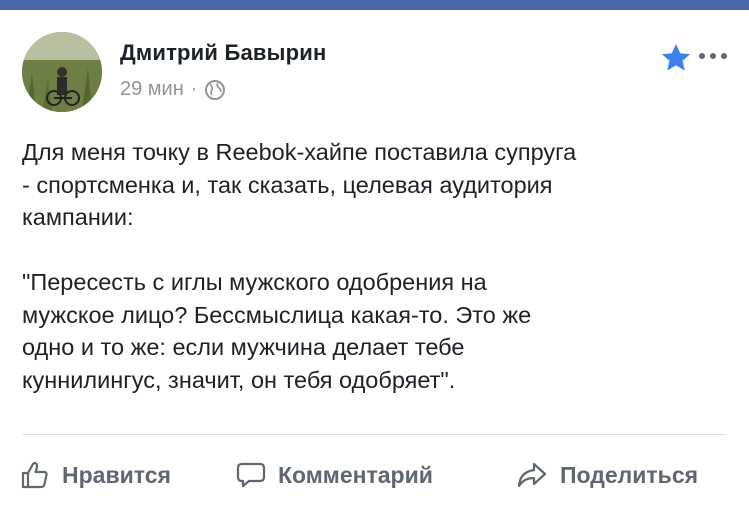 This screenshot has width=749, height=525. What do you see at coordinates (223, 53) in the screenshot?
I see `author-name: Дмитрий Бавырин` at bounding box center [223, 53].